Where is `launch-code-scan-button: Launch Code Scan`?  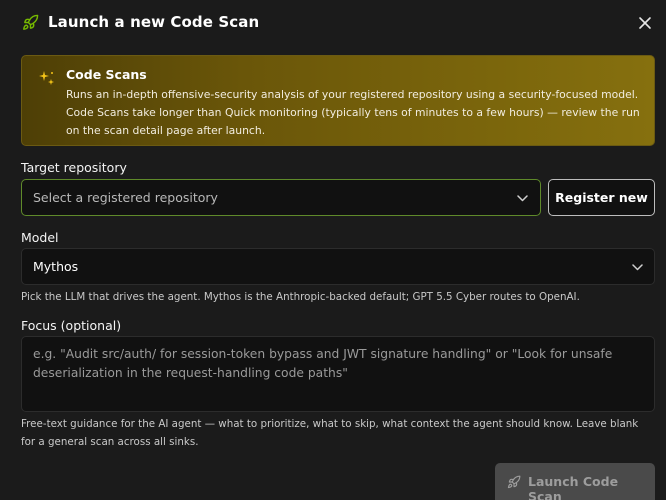
launch-code-scan-button: Launch Code Scan is located at coordinates (575, 481).